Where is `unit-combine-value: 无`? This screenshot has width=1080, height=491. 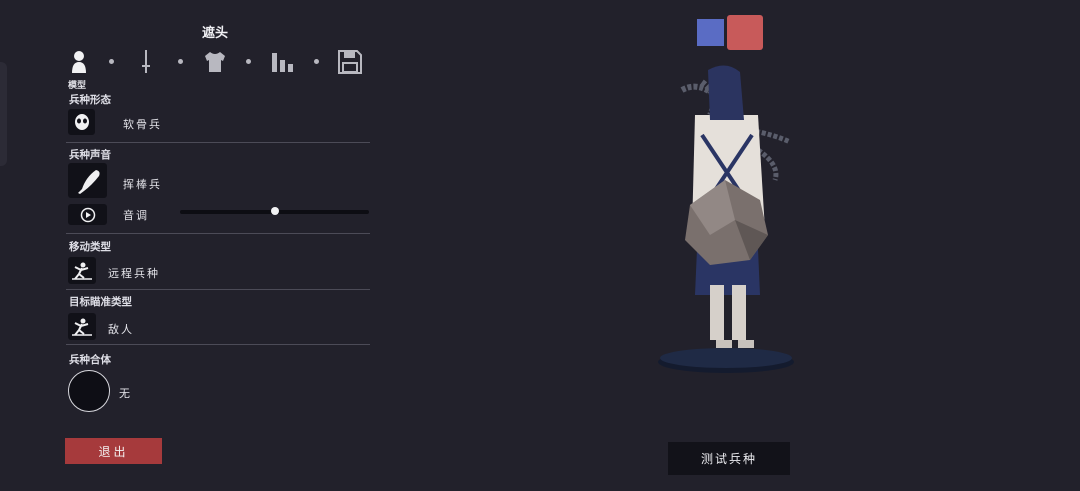
unit-combine-value: 无 is located at coordinates (125, 393).